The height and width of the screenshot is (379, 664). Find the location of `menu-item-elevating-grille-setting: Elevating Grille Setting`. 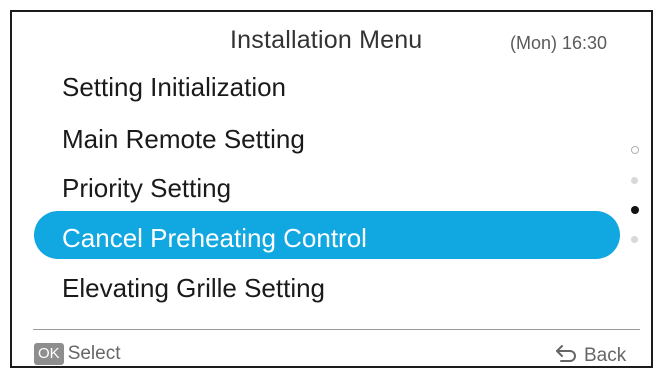

menu-item-elevating-grille-setting: Elevating Grille Setting is located at coordinates (193, 288).